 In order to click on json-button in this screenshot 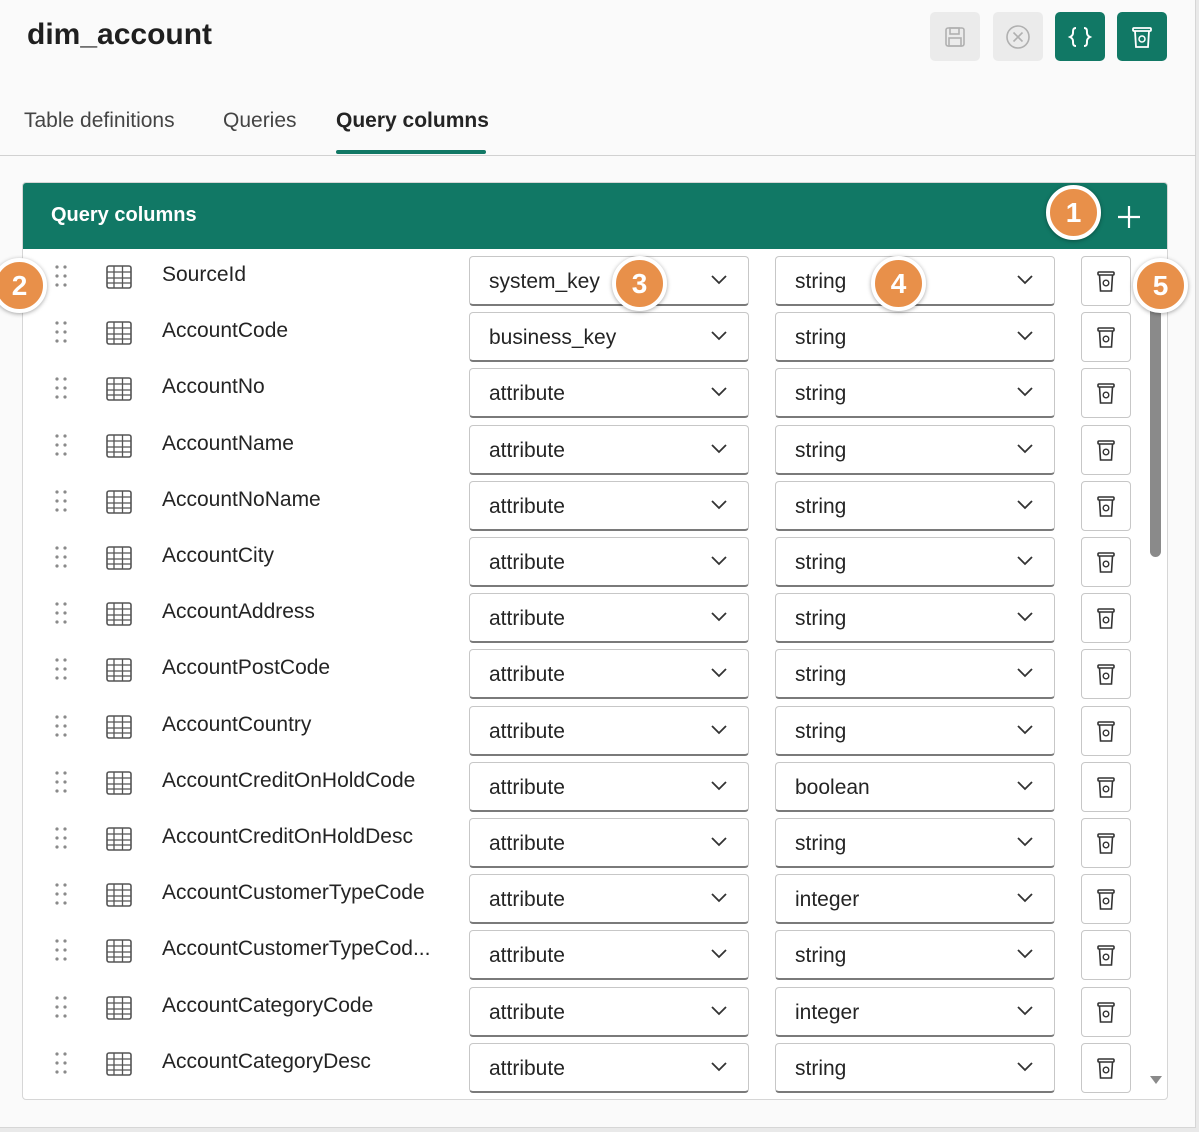, I will do `click(1080, 36)`.